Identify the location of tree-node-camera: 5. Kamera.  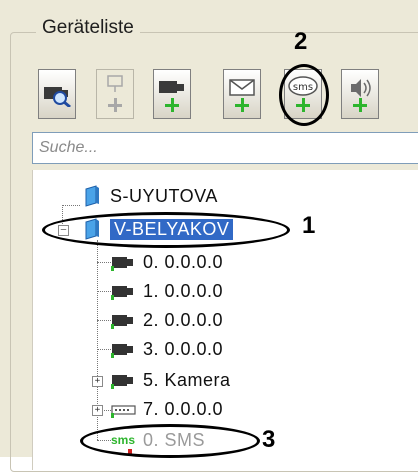
(171, 380).